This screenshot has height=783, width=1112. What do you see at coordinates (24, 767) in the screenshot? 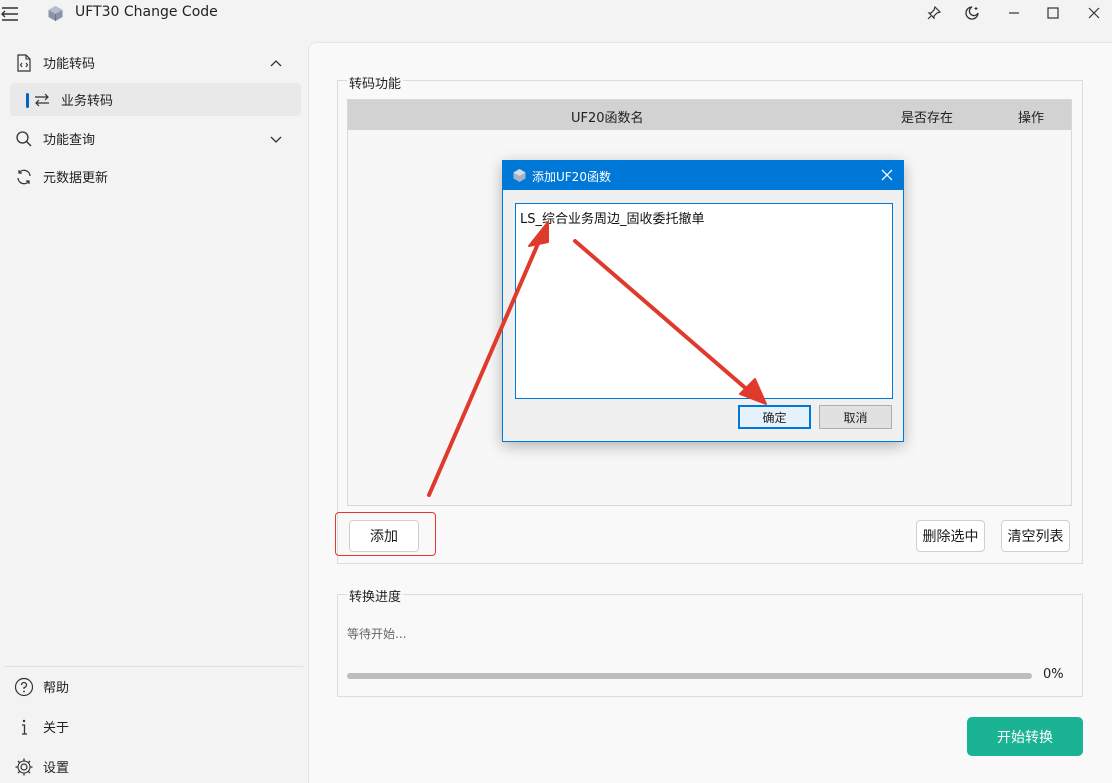
I see `gear-icon` at bounding box center [24, 767].